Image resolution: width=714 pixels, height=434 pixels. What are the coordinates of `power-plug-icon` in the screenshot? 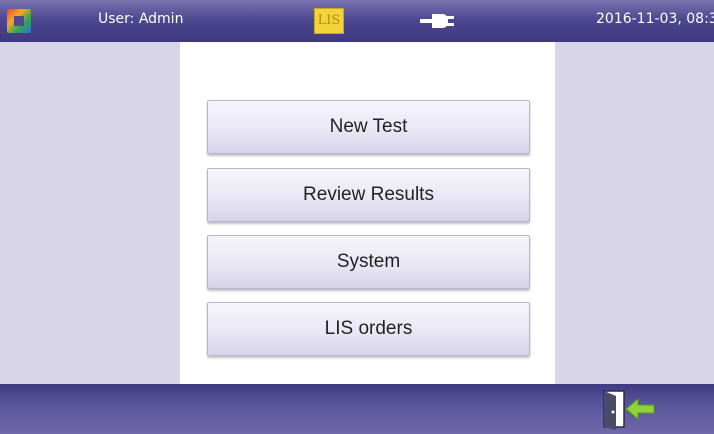 It's located at (437, 21).